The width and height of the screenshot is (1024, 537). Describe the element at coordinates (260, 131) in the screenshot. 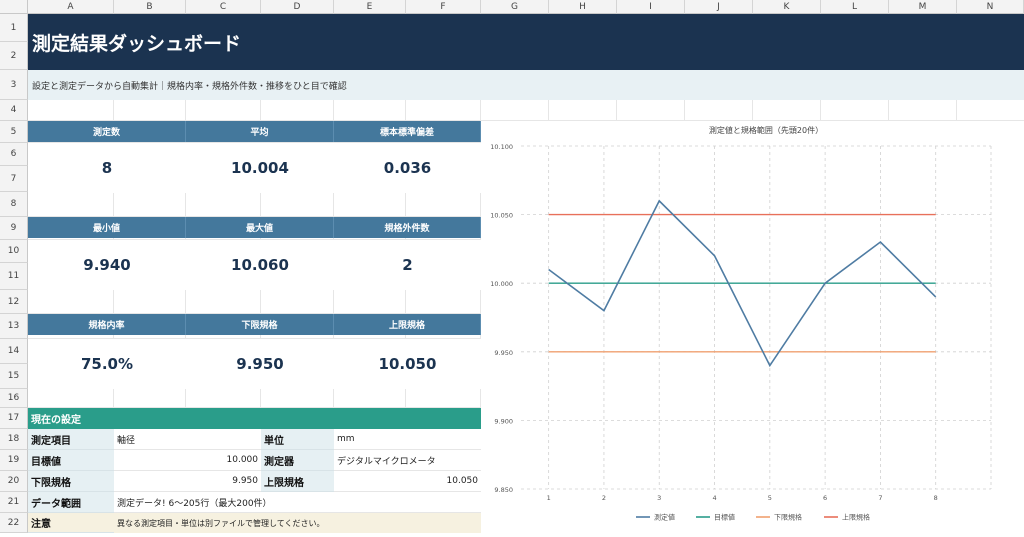

I see `kpi-label: 平均` at that location.